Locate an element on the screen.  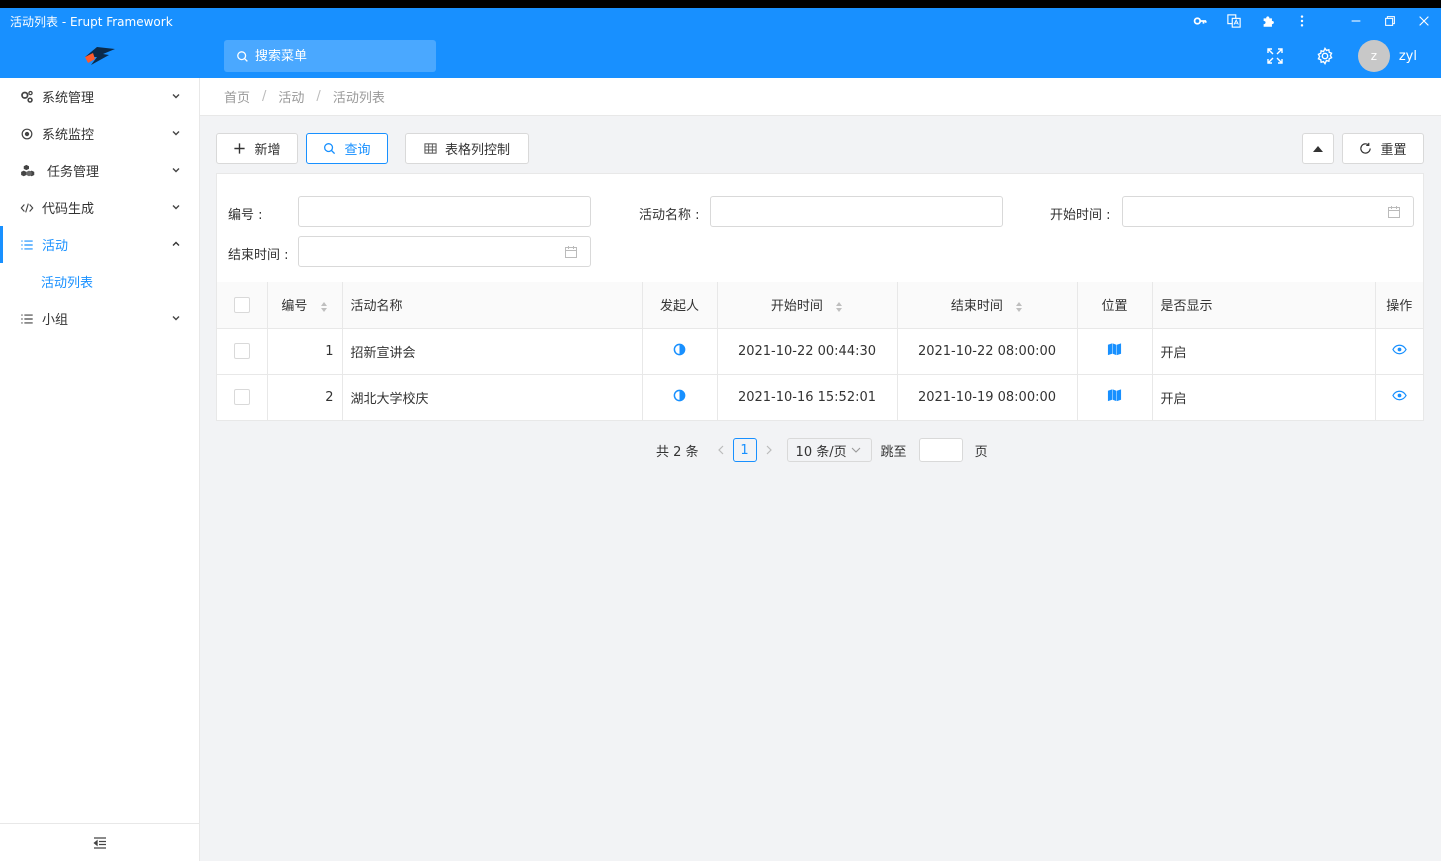
cubes-icon is located at coordinates (29, 171).